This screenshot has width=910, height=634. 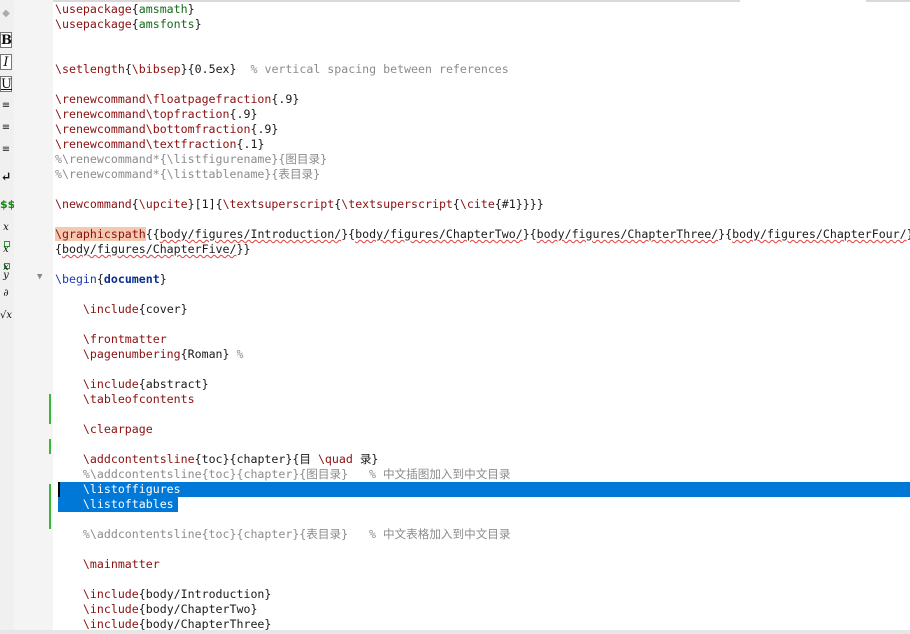 What do you see at coordinates (819, 234) in the screenshot?
I see `path-argument: body/figures/ChapterFour/` at bounding box center [819, 234].